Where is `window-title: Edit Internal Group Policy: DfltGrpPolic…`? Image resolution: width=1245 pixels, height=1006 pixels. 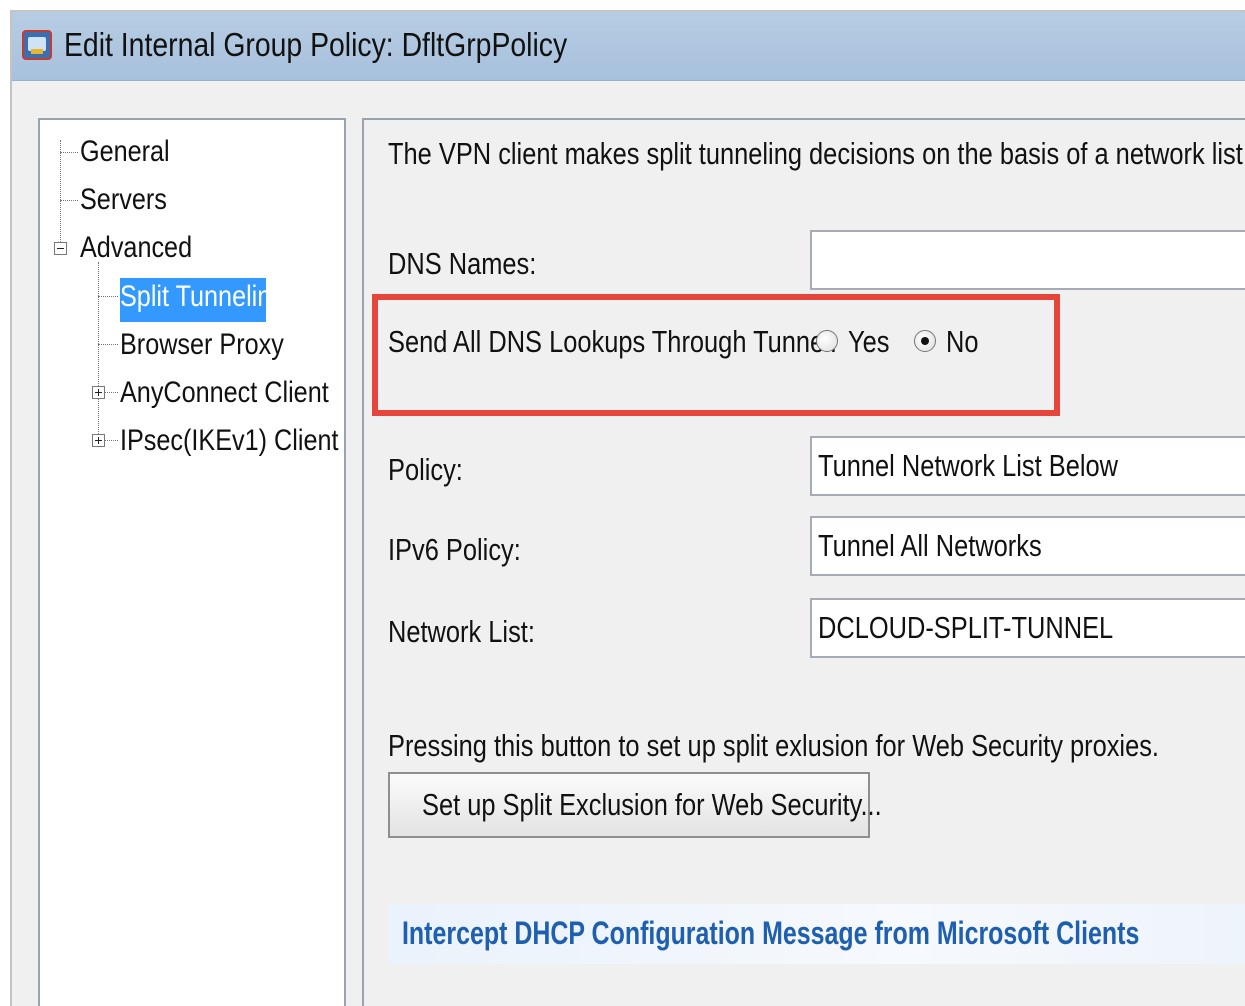
window-title: Edit Internal Group Policy: DfltGrpPolic… is located at coordinates (316, 44).